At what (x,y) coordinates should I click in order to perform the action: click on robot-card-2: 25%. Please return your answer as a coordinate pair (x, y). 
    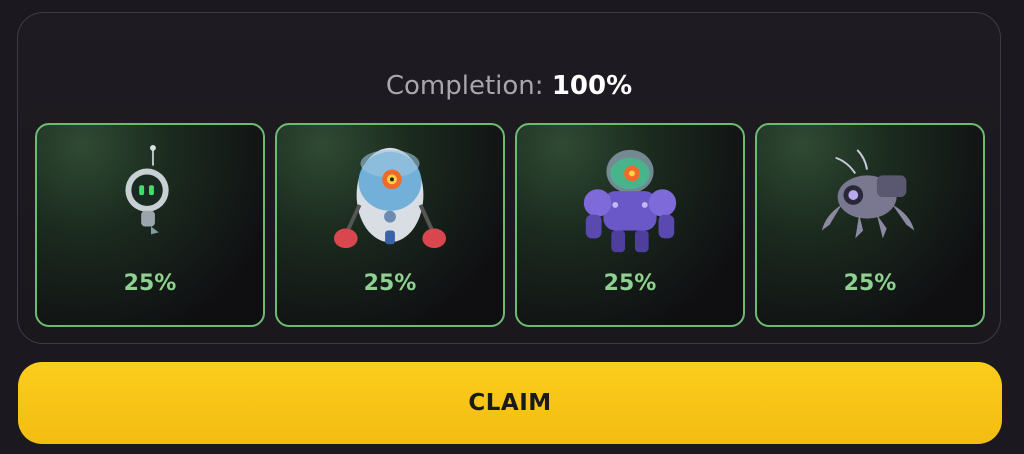
    Looking at the image, I should click on (390, 225).